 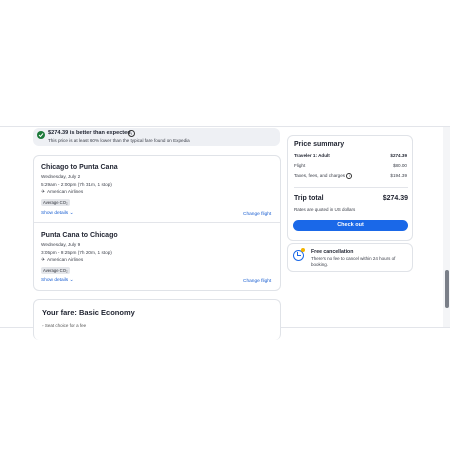 What do you see at coordinates (350, 155) in the screenshot?
I see `traveler-row: Traveler 1: Adult $274.39` at bounding box center [350, 155].